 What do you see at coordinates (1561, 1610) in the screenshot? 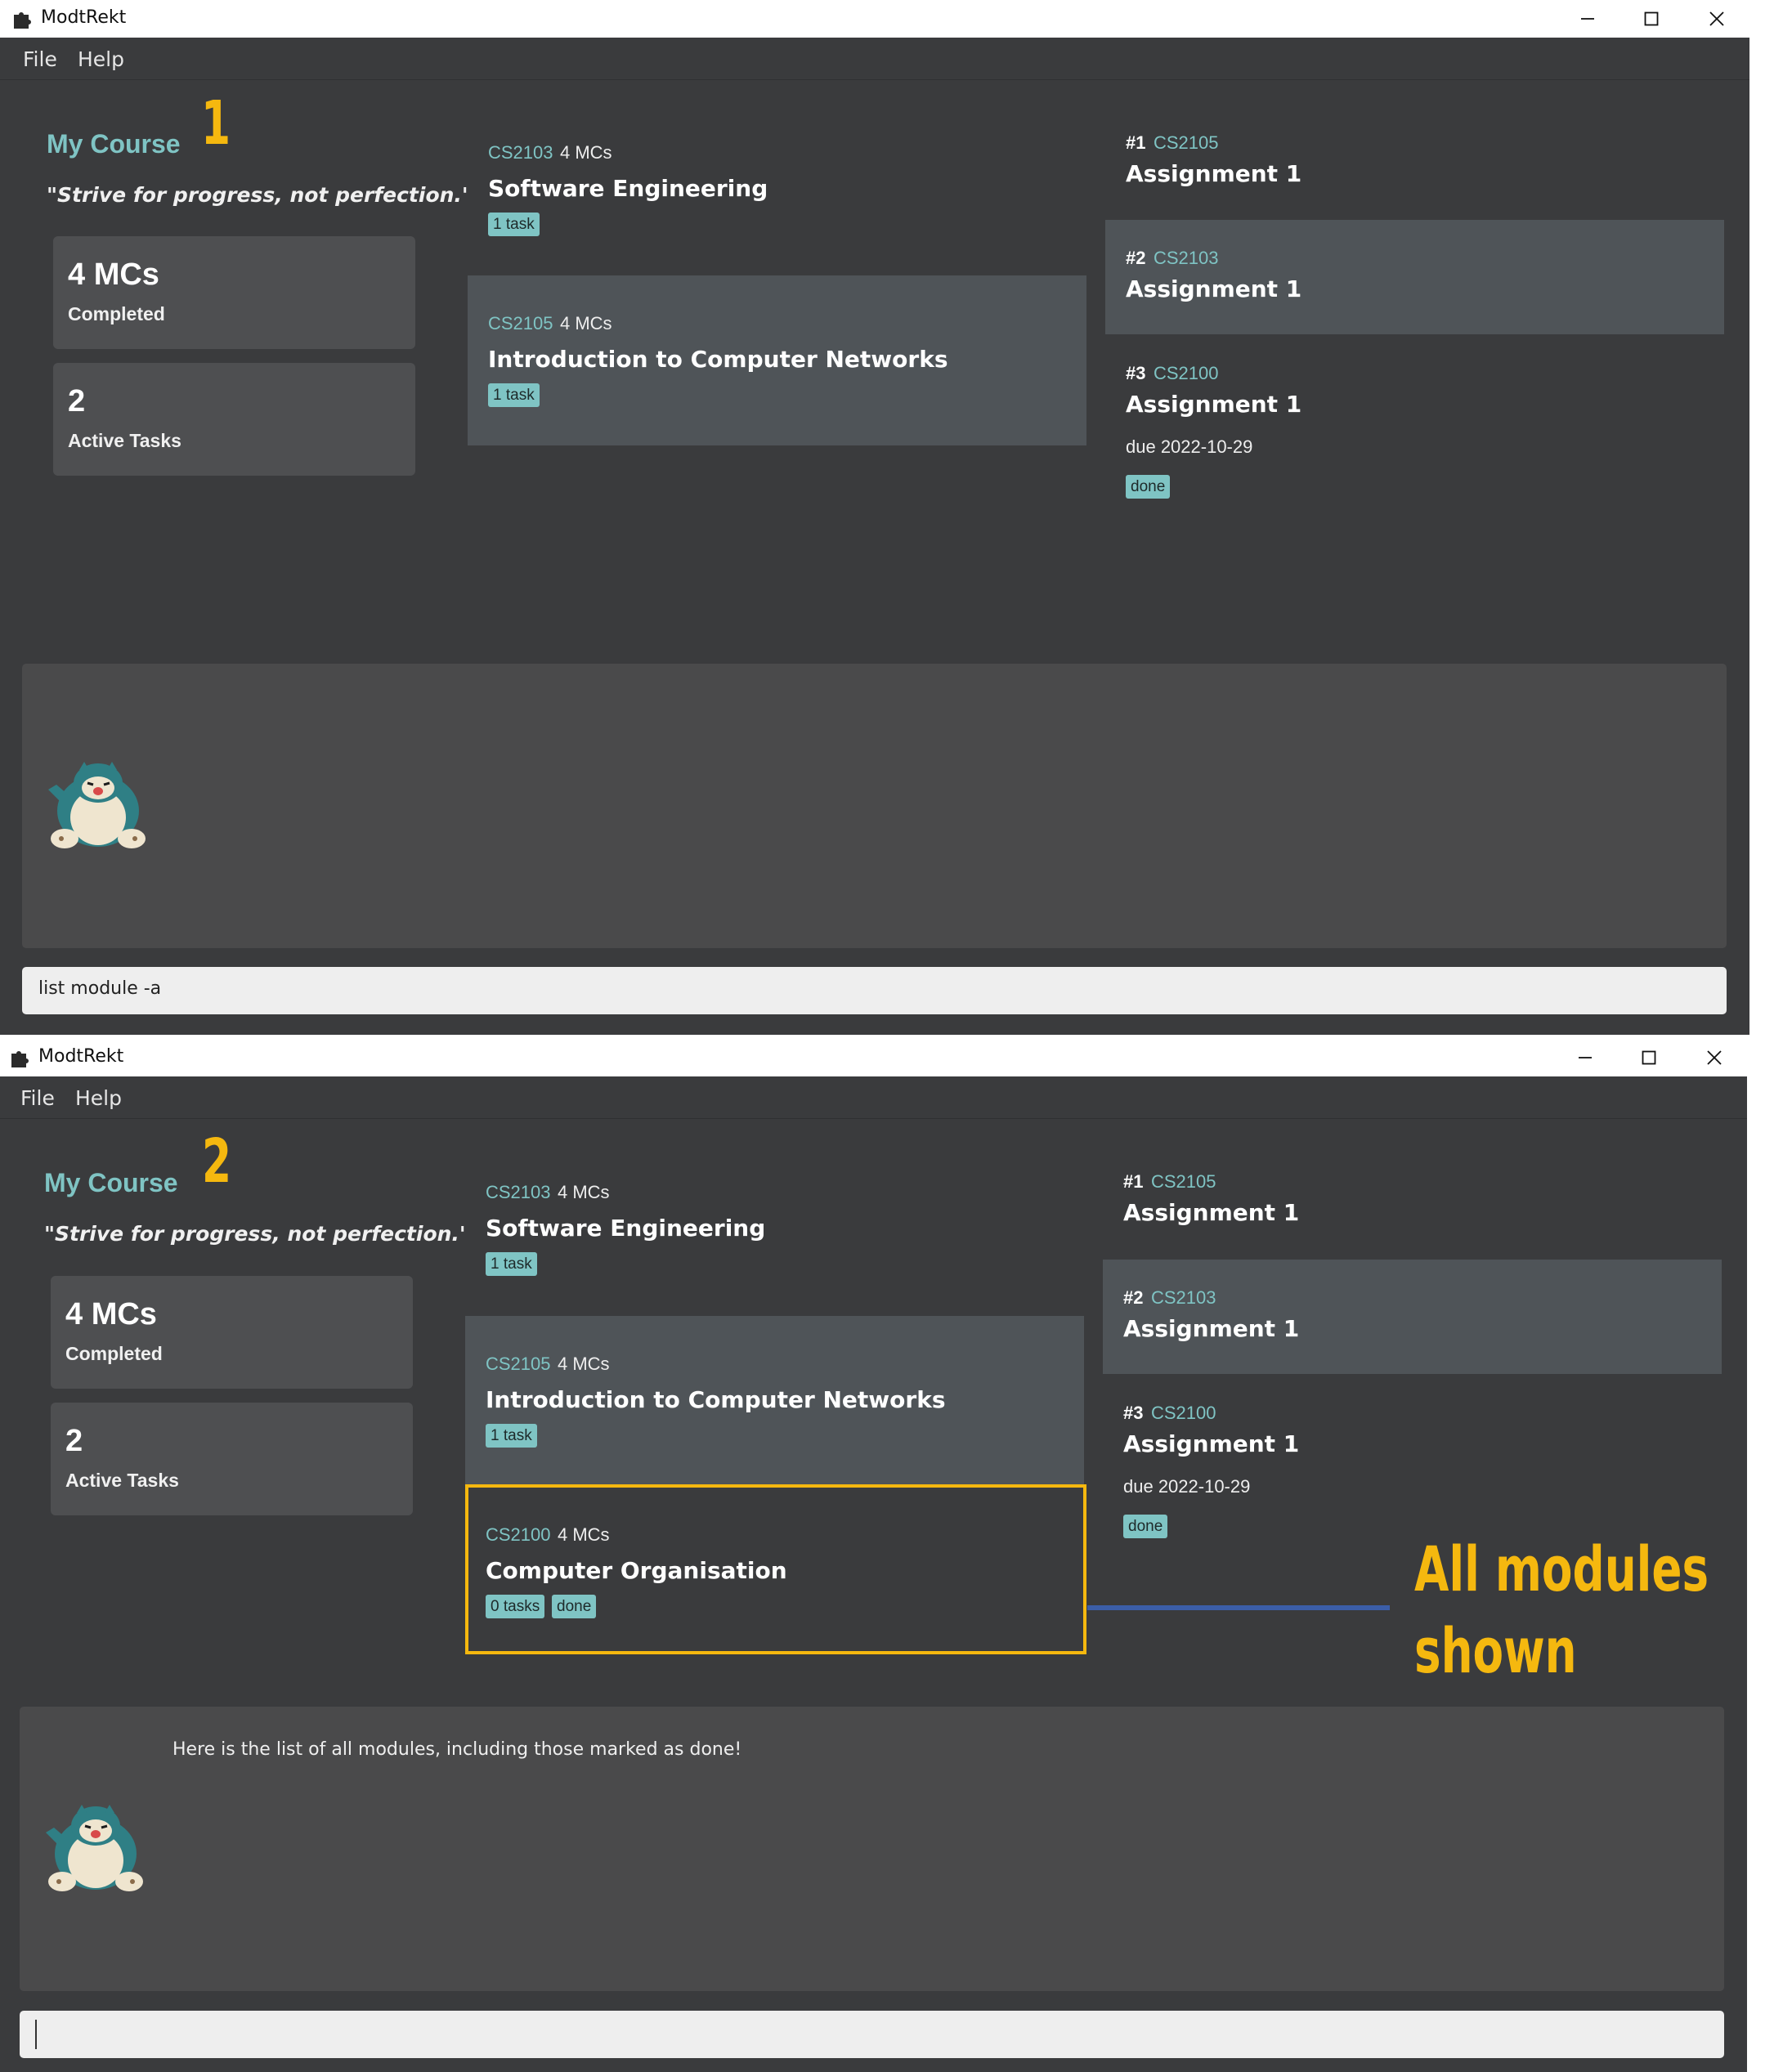
I see `annotation-callout: All modules shown` at bounding box center [1561, 1610].